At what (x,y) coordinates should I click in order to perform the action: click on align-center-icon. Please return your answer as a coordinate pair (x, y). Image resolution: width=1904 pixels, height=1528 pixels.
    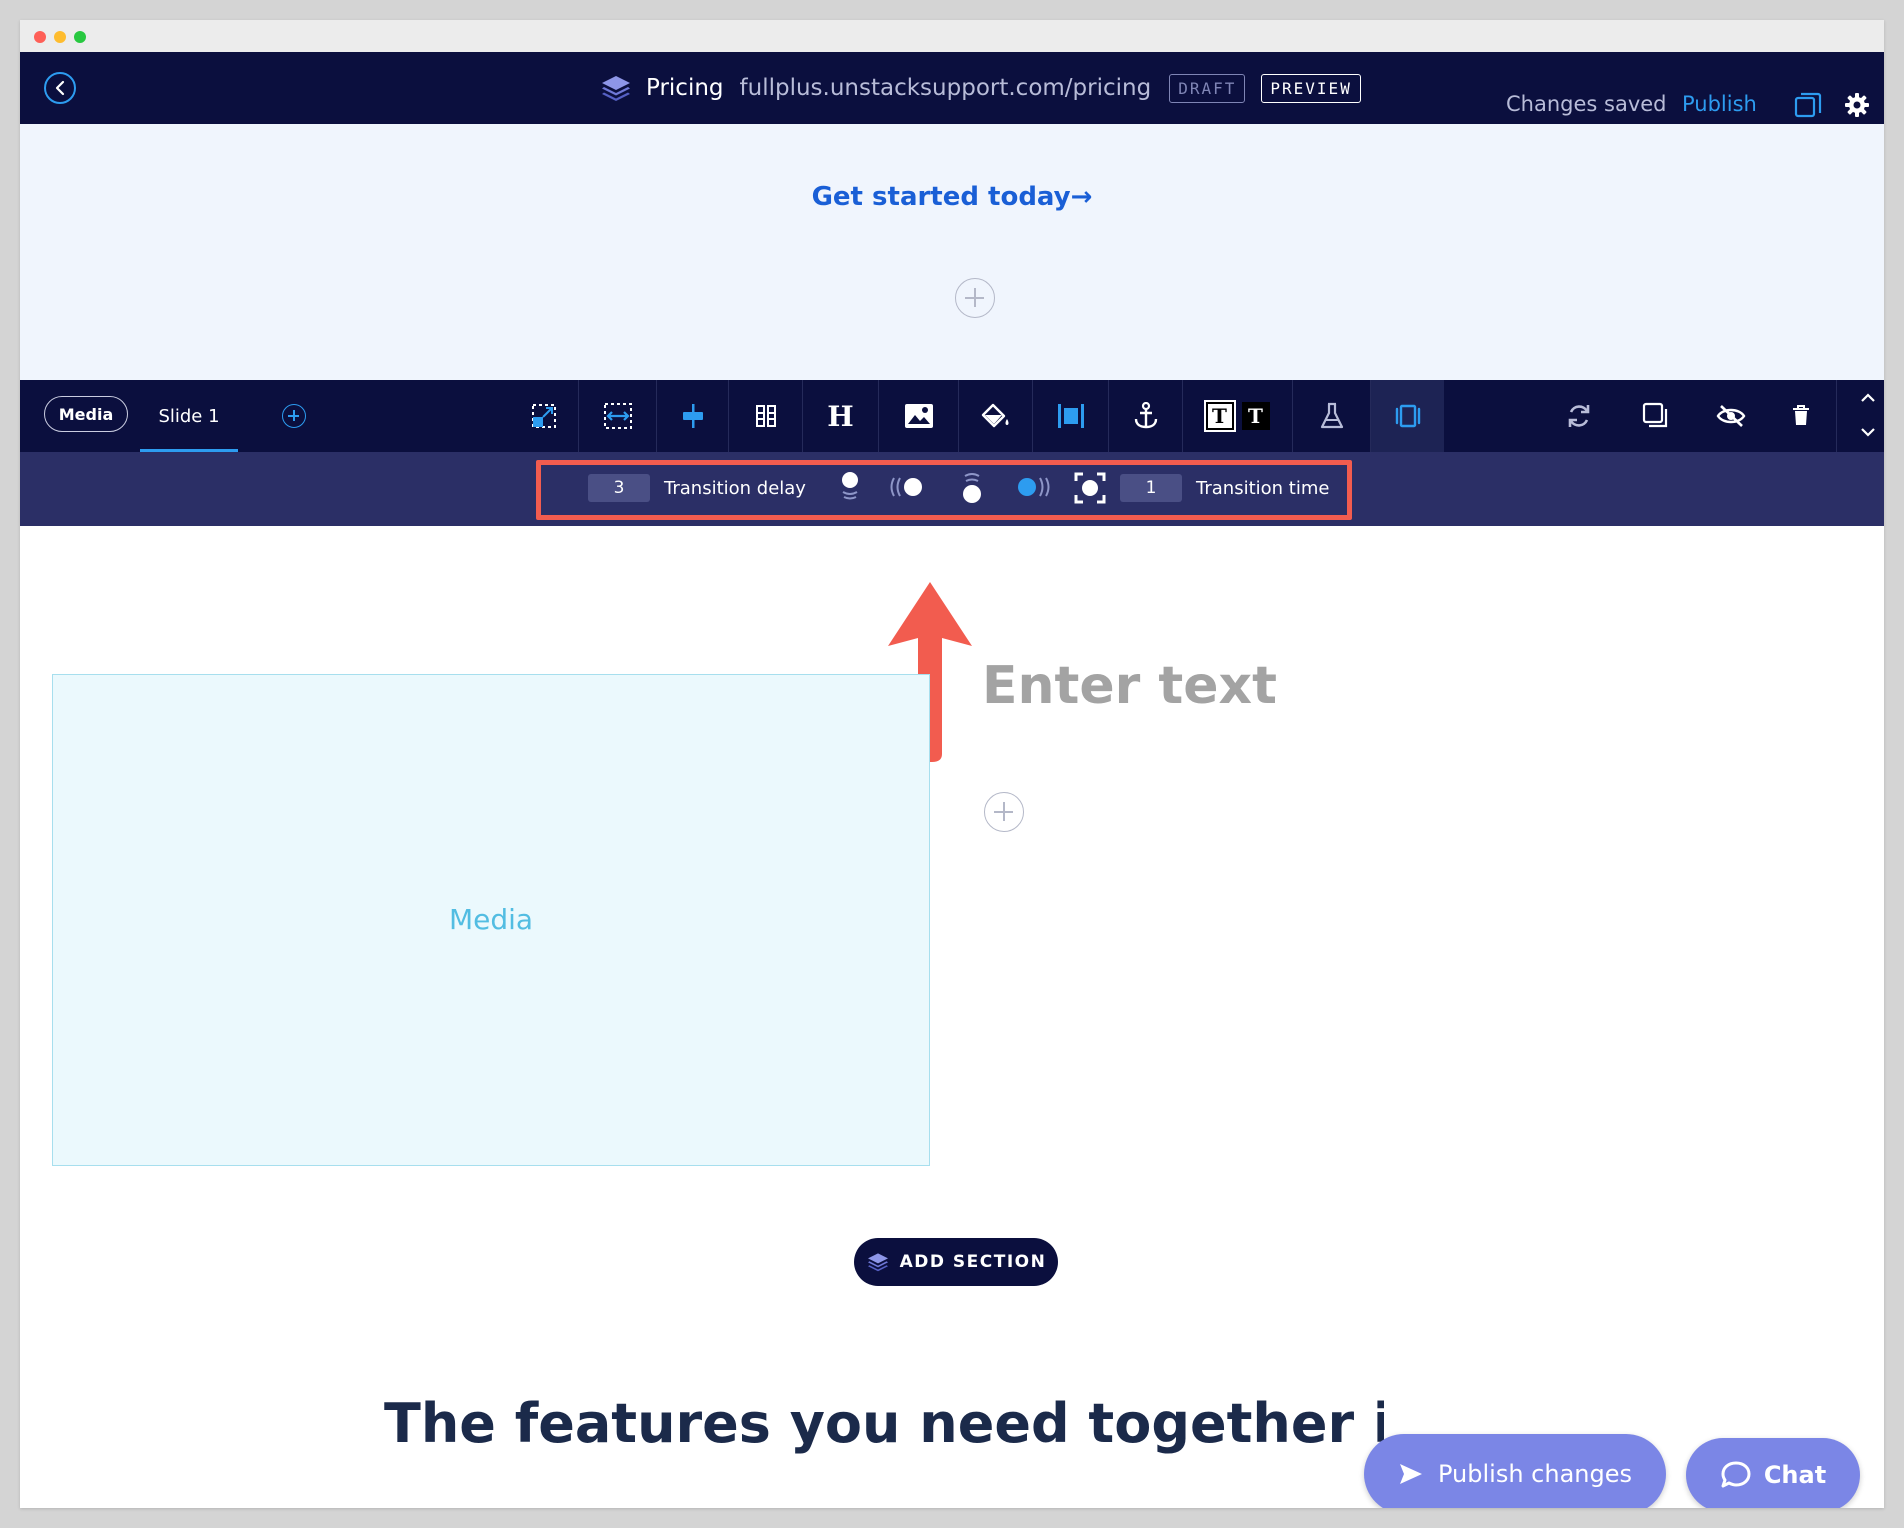
    Looking at the image, I should click on (692, 416).